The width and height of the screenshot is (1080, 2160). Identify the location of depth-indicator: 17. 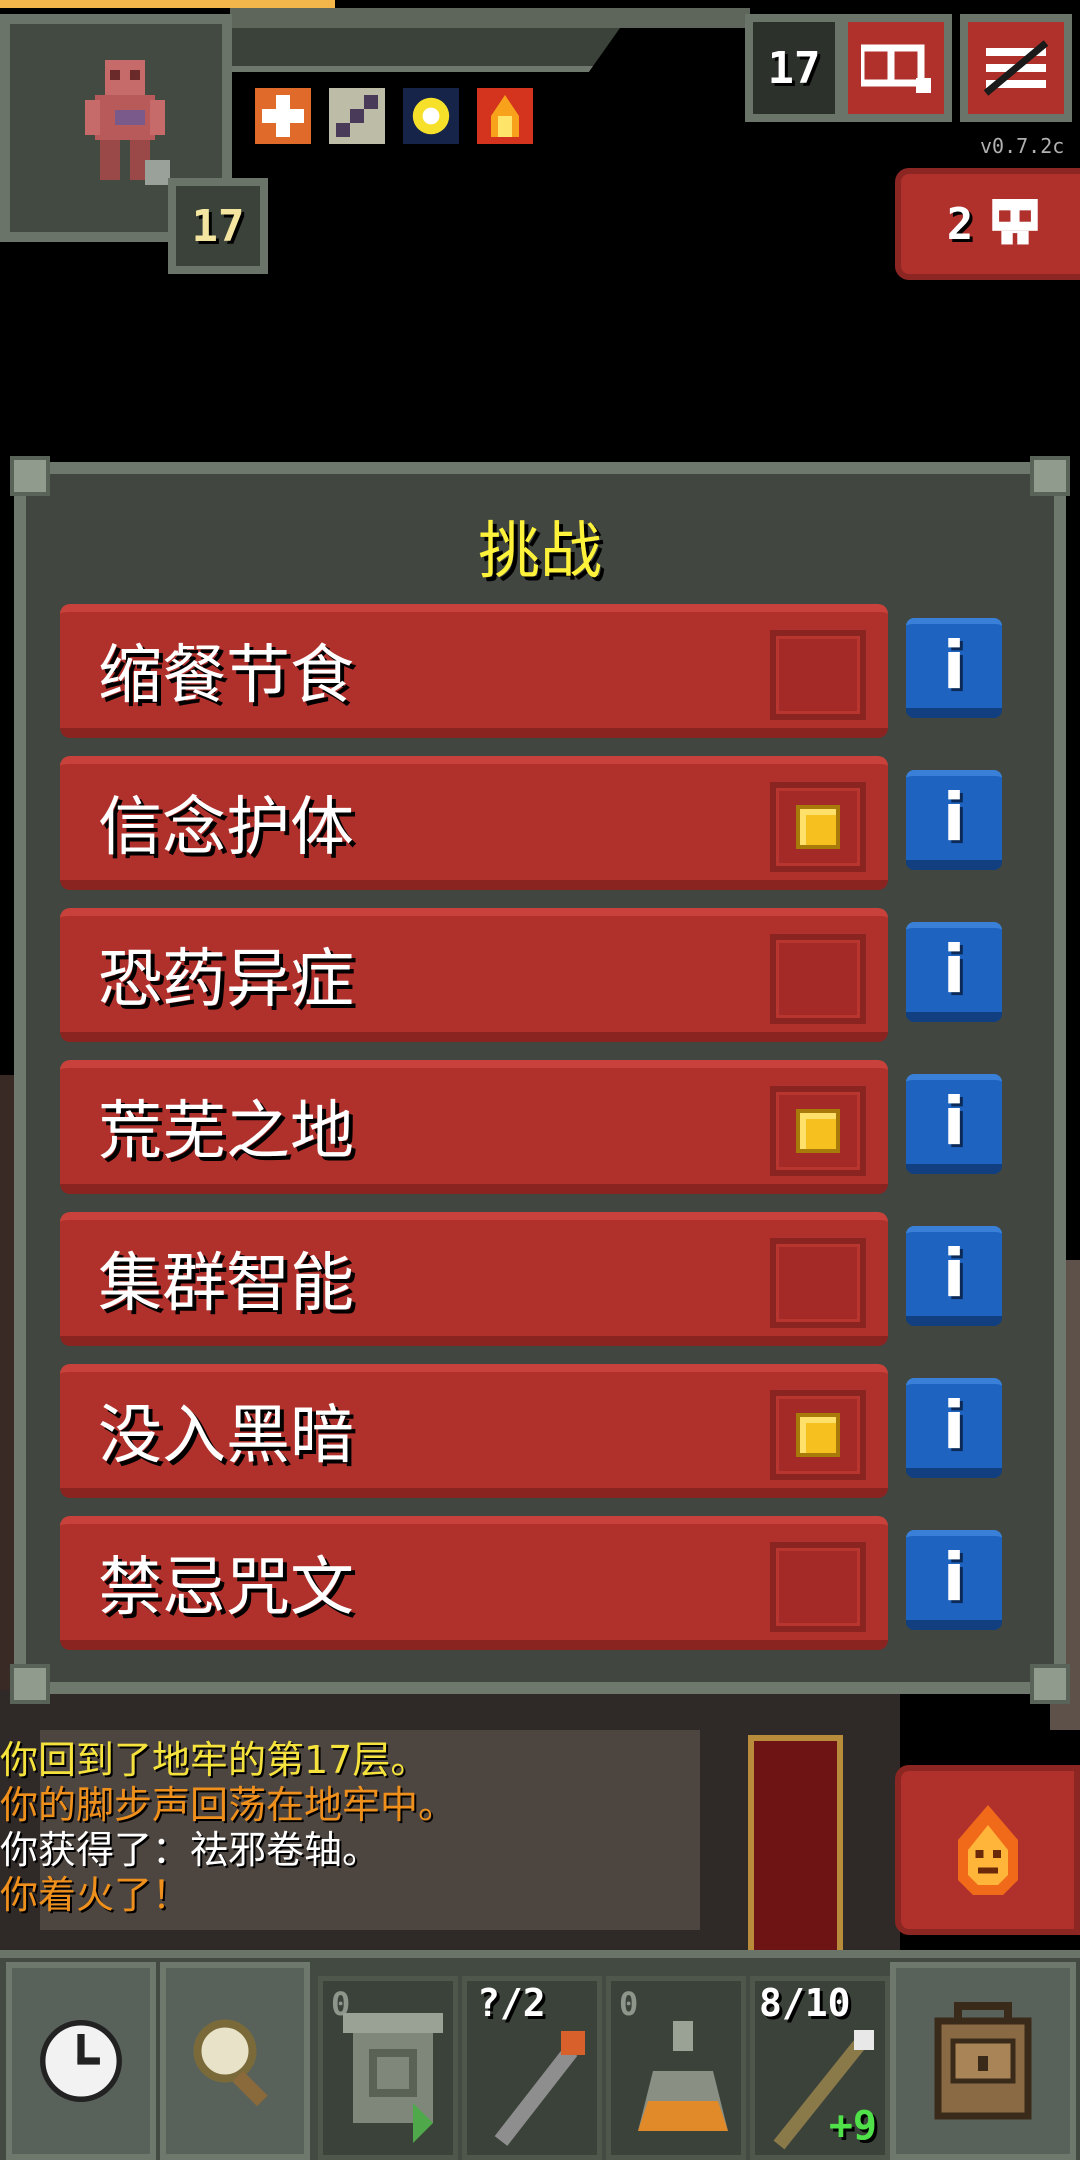
(794, 68).